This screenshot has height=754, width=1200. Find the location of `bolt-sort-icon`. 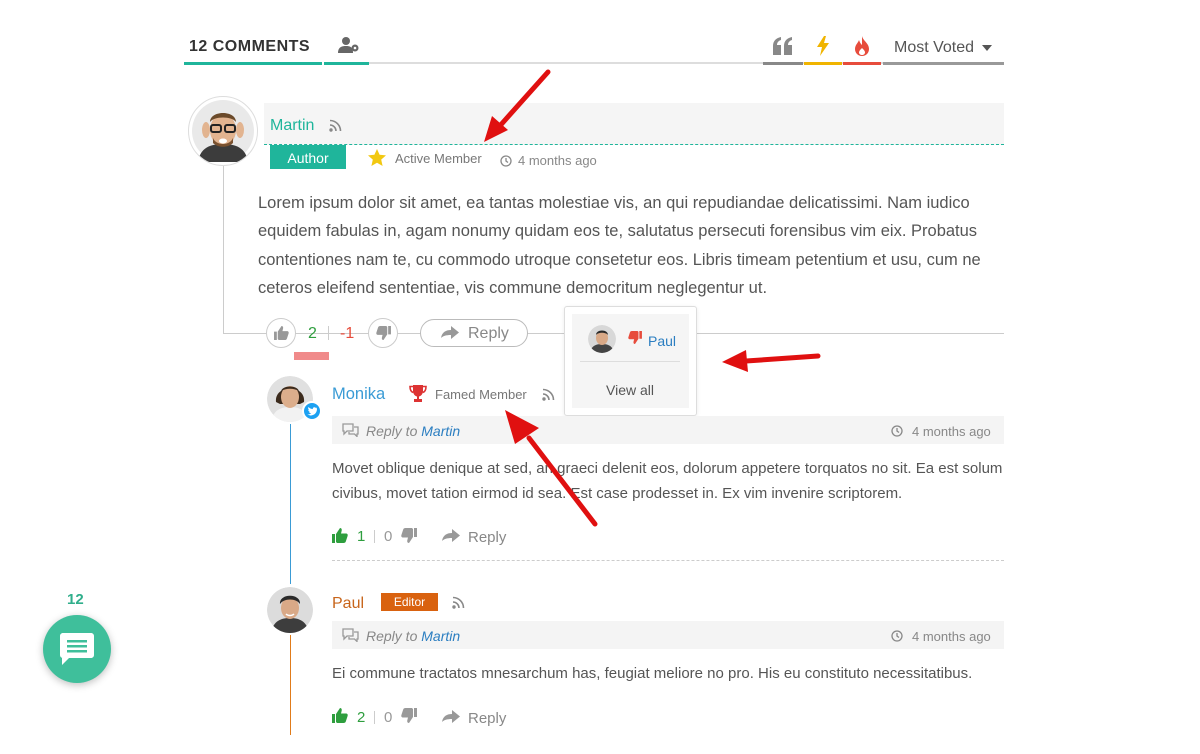

bolt-sort-icon is located at coordinates (823, 48).